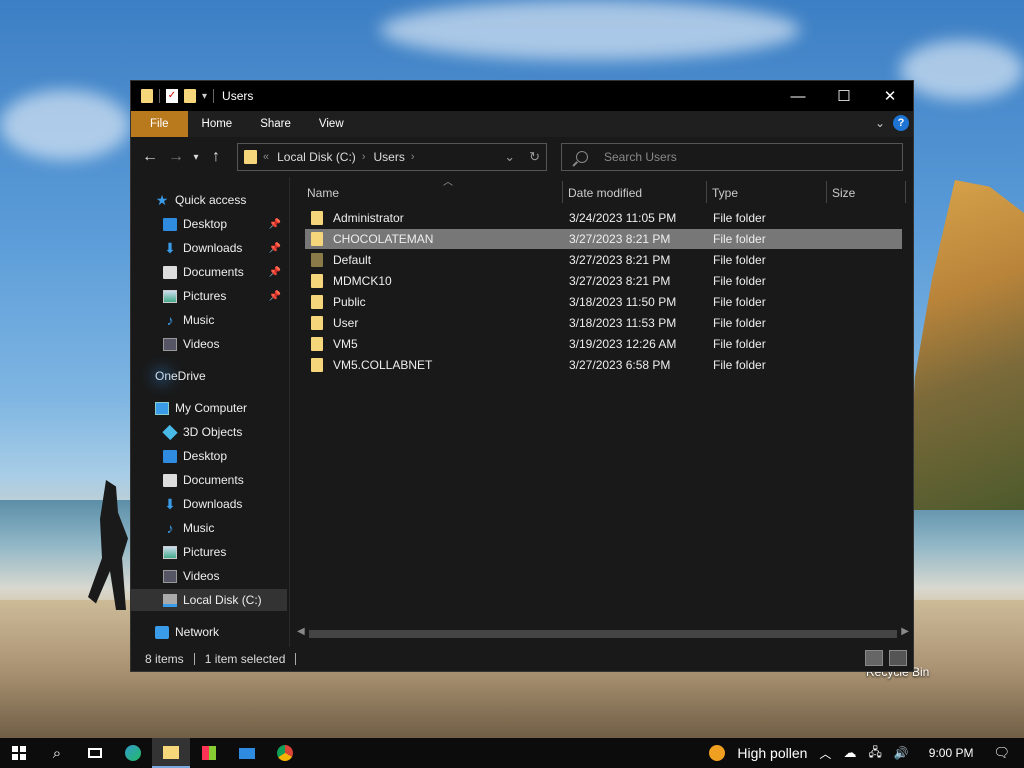  What do you see at coordinates (224, 432) in the screenshot?
I see `sidebar-item-3d-objects: 3D Objects` at bounding box center [224, 432].